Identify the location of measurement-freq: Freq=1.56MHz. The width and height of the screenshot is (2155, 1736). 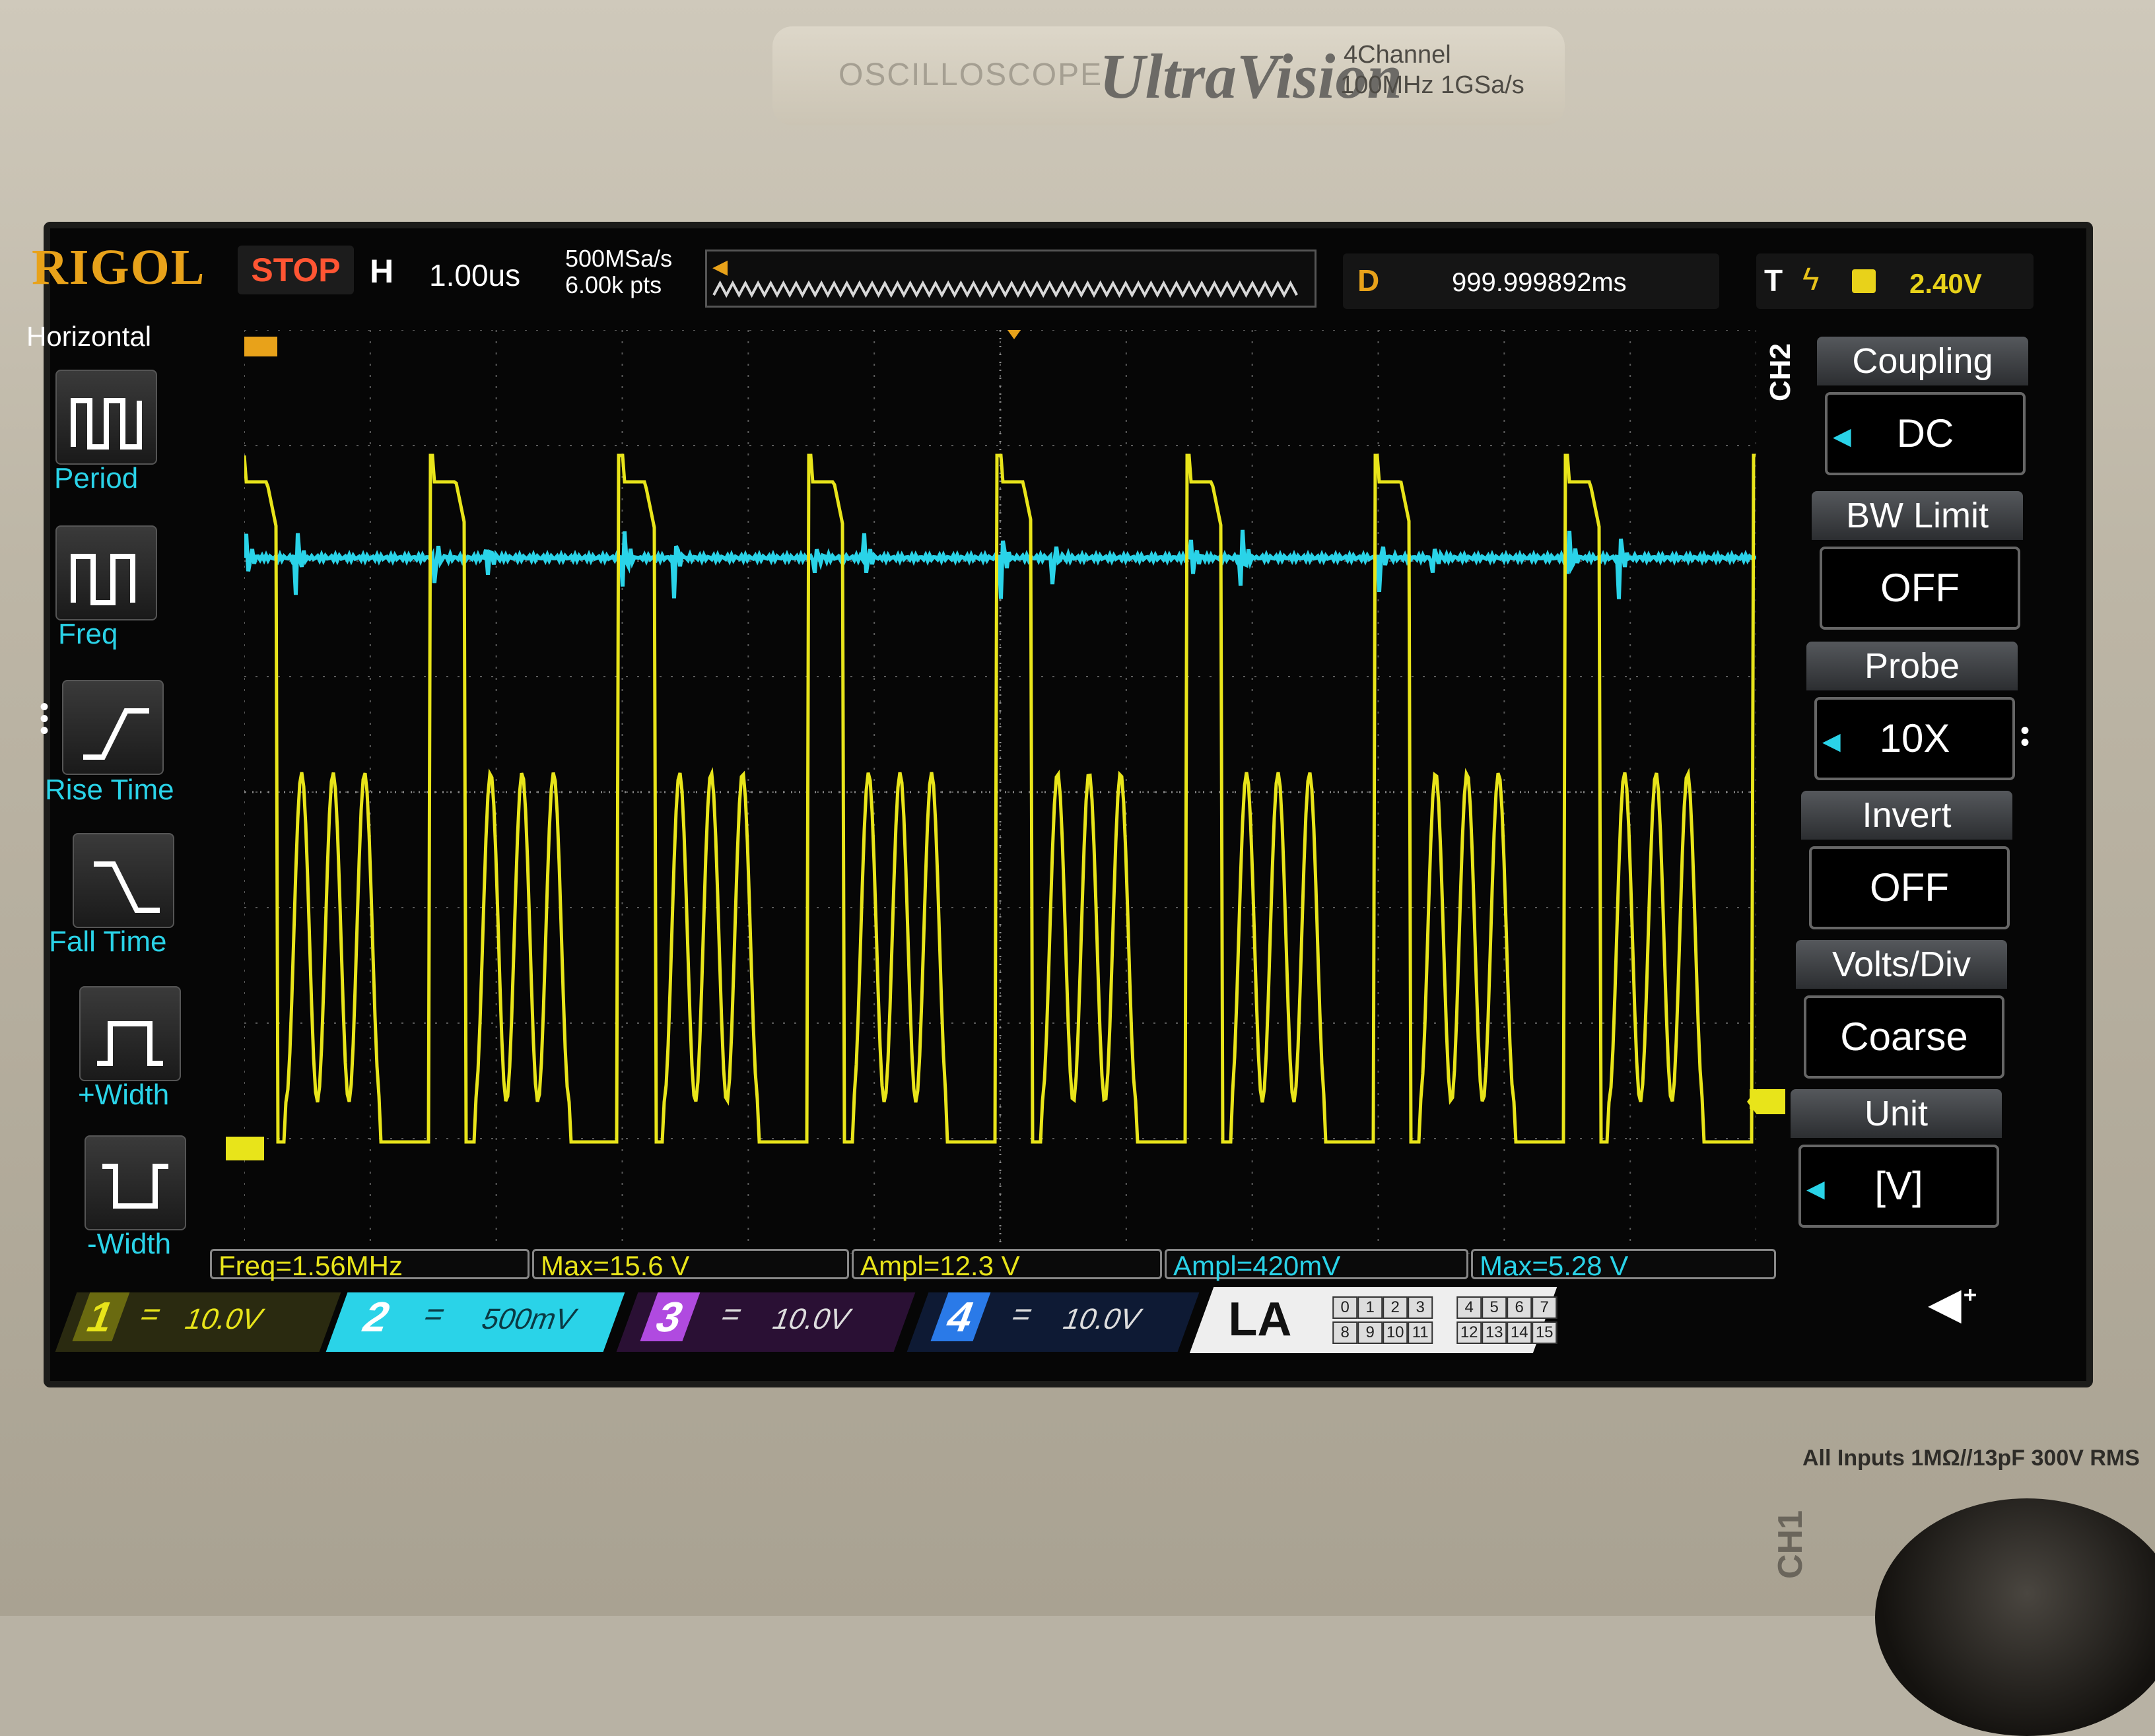
(370, 1265).